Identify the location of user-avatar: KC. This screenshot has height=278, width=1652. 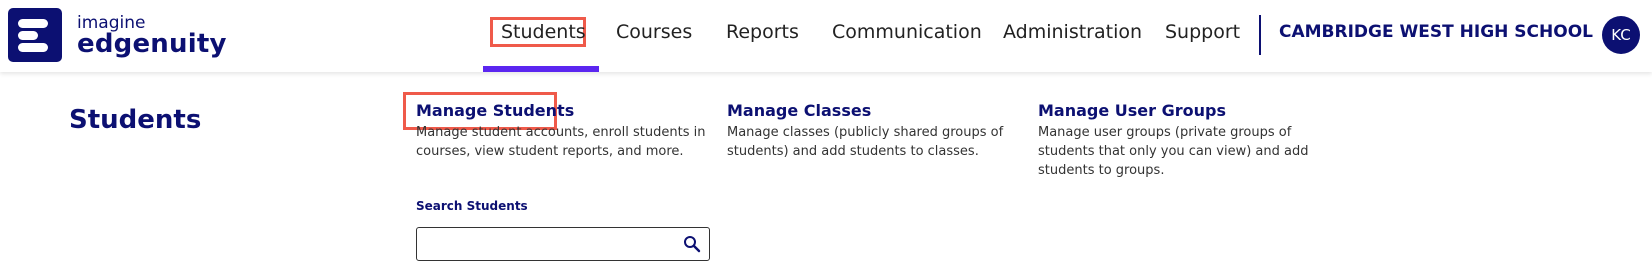
(1621, 35).